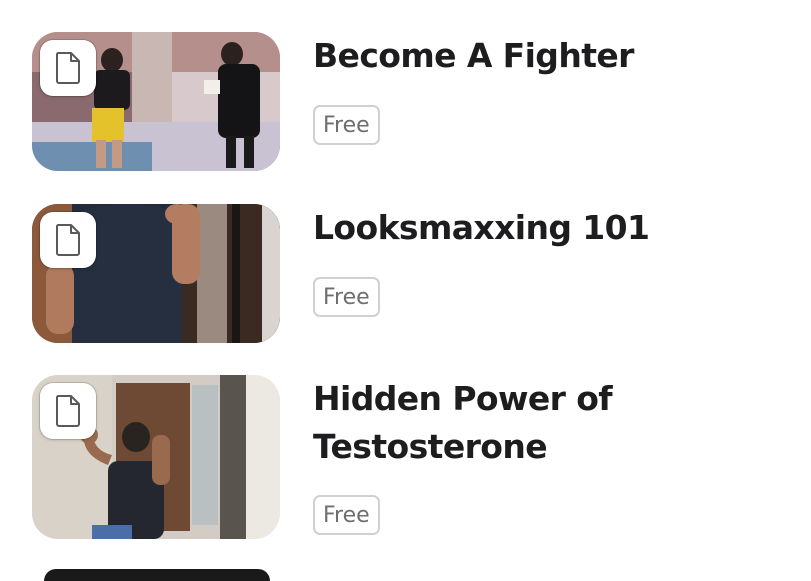 The height and width of the screenshot is (581, 811). What do you see at coordinates (473, 56) in the screenshot?
I see `course-title: Become A Fighter` at bounding box center [473, 56].